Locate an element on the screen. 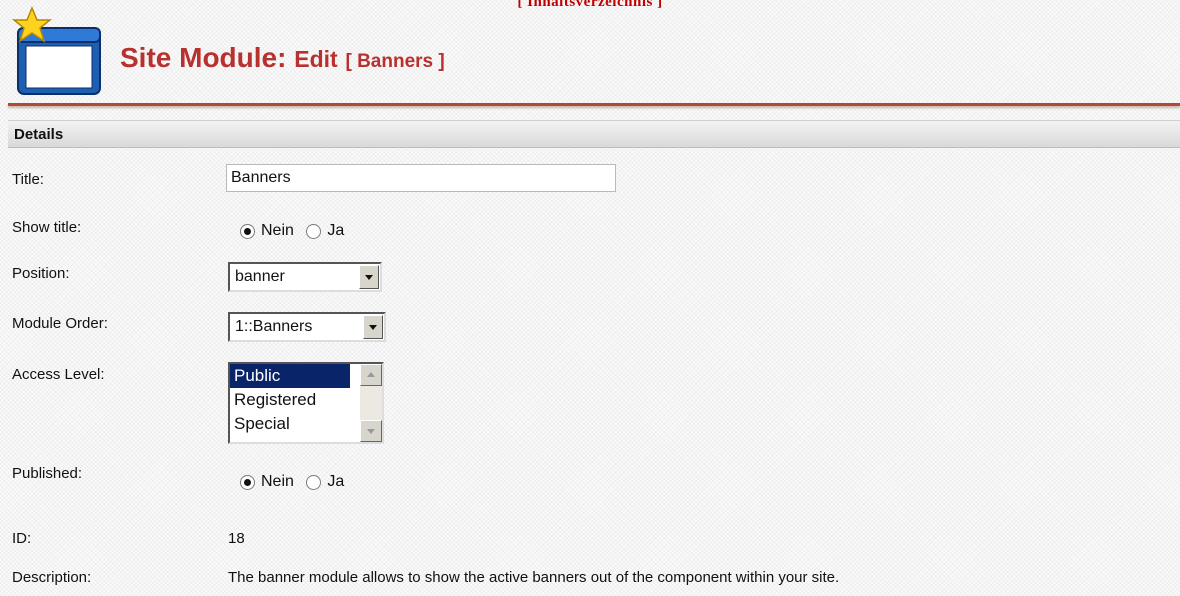  published-ja-radio is located at coordinates (314, 482).